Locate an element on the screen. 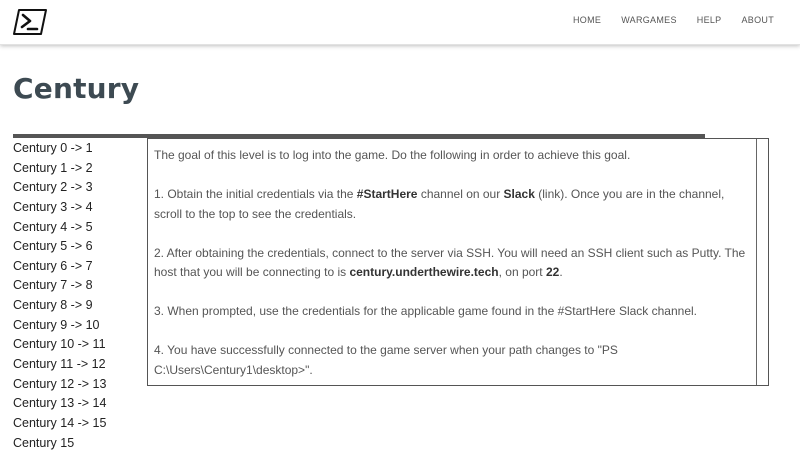 This screenshot has height=475, width=800. step-1-text-middle: channel on our is located at coordinates (460, 194).